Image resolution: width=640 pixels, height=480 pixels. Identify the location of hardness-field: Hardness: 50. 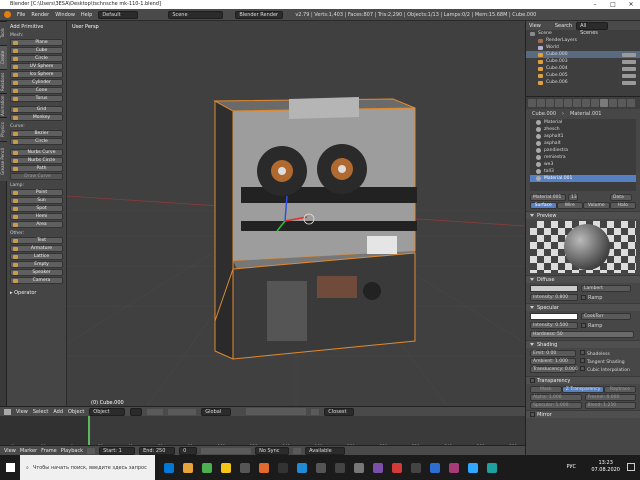
(582, 334).